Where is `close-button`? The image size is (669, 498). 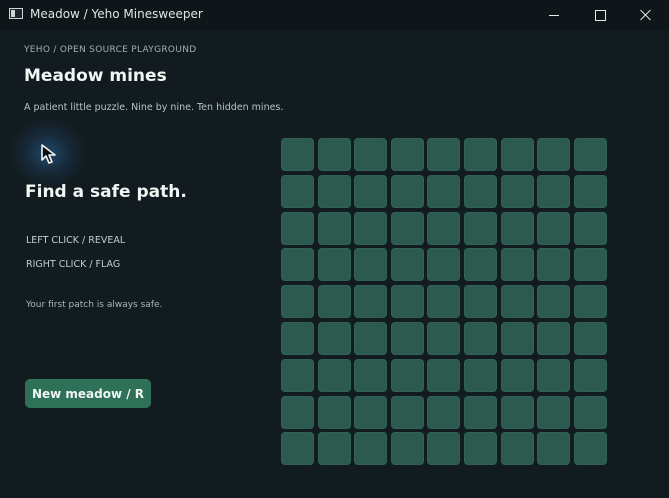 close-button is located at coordinates (646, 15).